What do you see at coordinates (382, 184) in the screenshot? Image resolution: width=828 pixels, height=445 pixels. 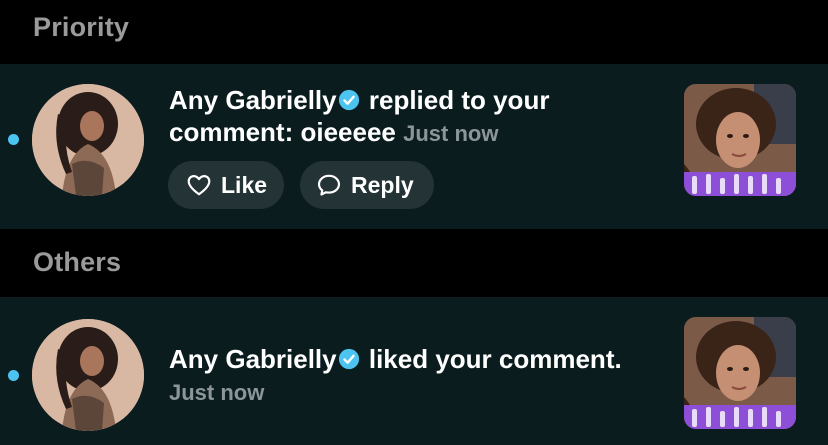 I see `reply-label: Reply` at bounding box center [382, 184].